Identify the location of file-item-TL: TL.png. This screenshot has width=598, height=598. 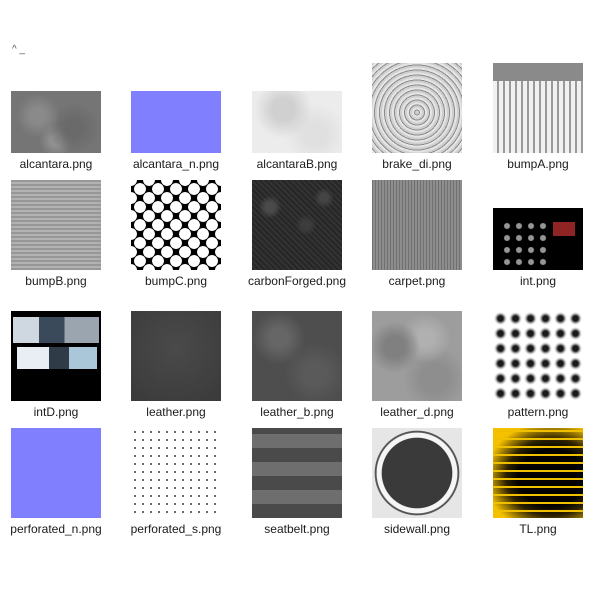
(538, 481).